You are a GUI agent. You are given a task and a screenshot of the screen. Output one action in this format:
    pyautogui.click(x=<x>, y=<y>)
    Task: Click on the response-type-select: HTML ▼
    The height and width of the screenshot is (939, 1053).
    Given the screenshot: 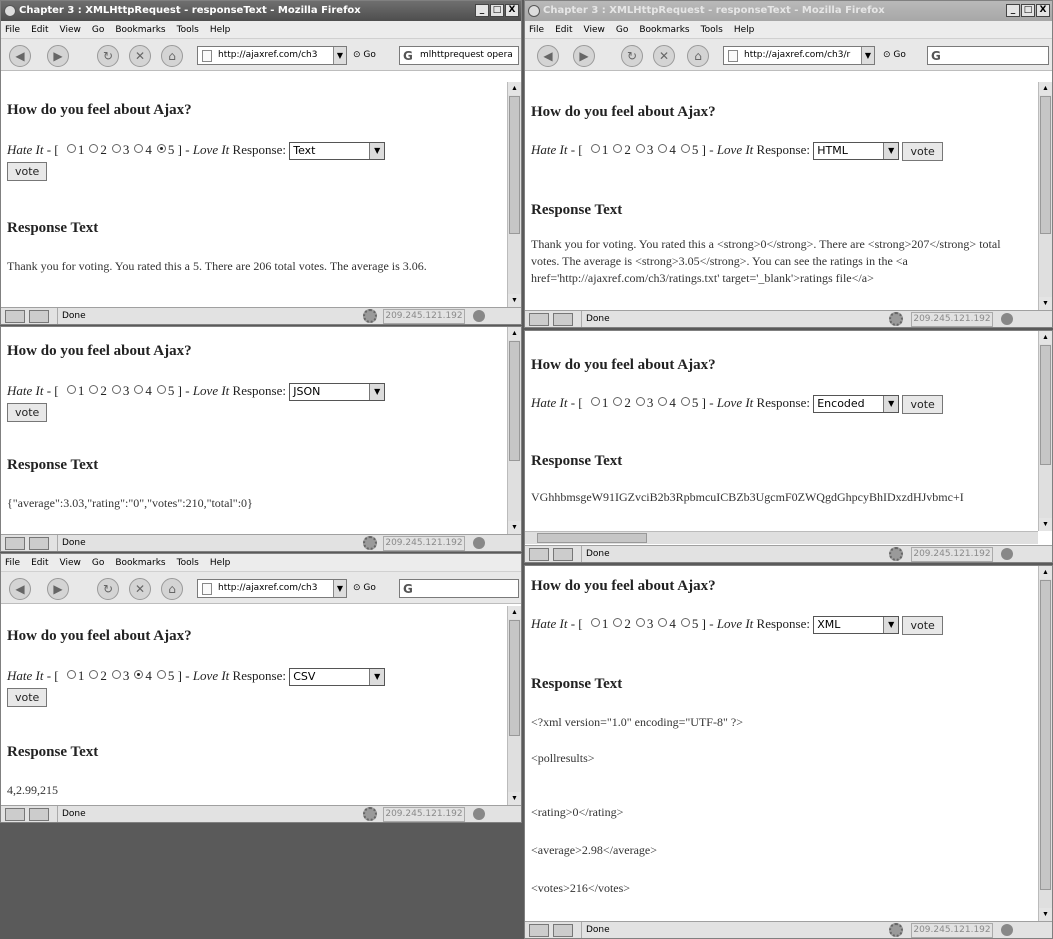 What is the action you would take?
    pyautogui.click(x=856, y=151)
    